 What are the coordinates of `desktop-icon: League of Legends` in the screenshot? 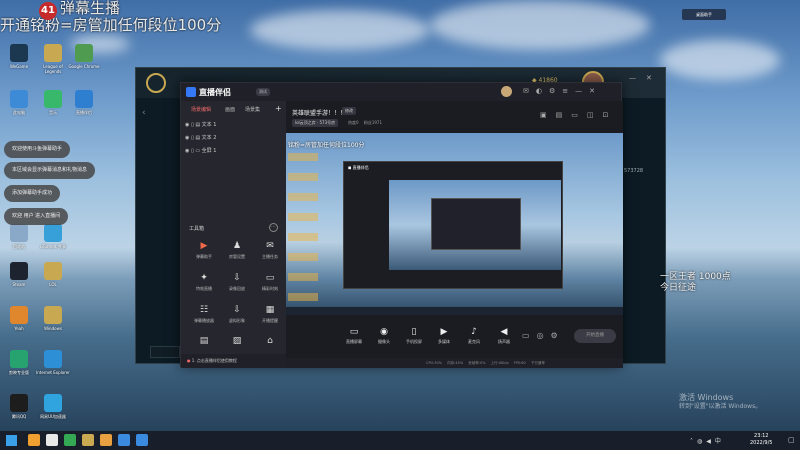 It's located at (53, 59).